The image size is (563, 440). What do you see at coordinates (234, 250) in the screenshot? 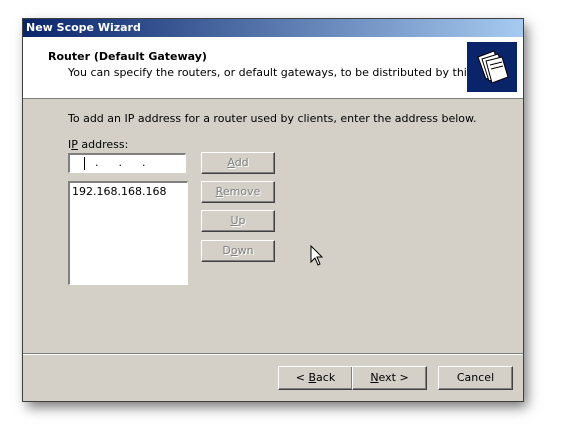
I see `down-accel: o` at bounding box center [234, 250].